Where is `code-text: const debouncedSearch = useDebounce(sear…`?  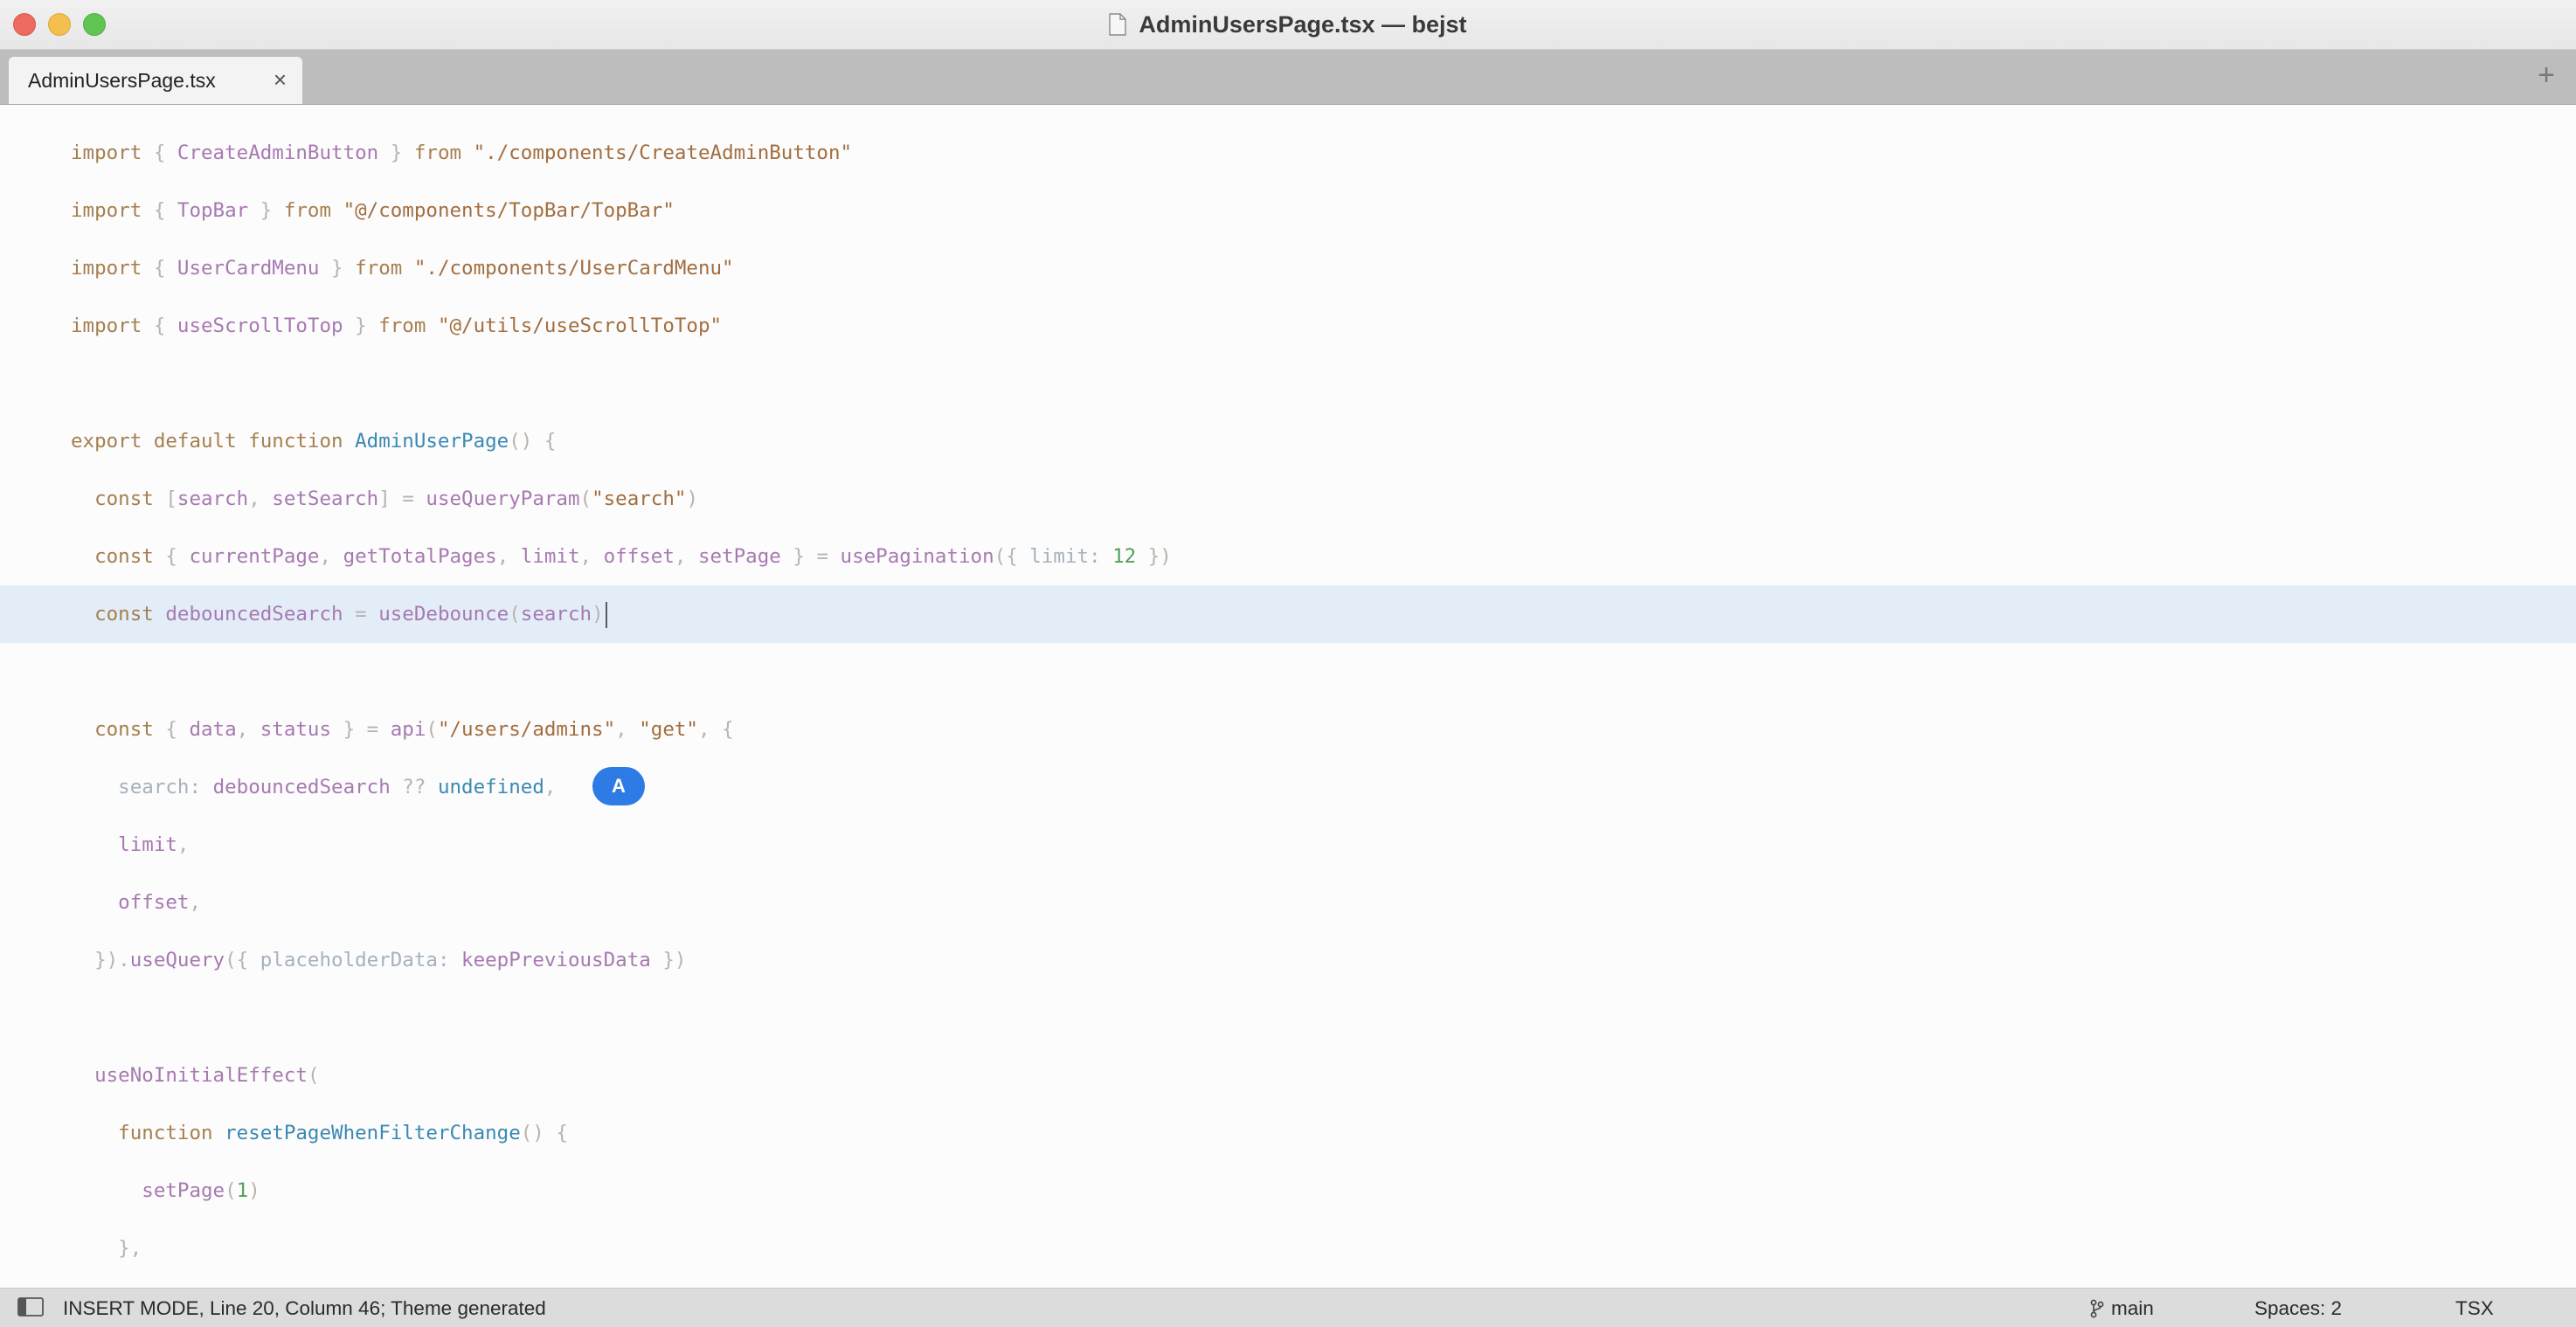
code-text: const debouncedSearch = useDebounce(sear… is located at coordinates (339, 614).